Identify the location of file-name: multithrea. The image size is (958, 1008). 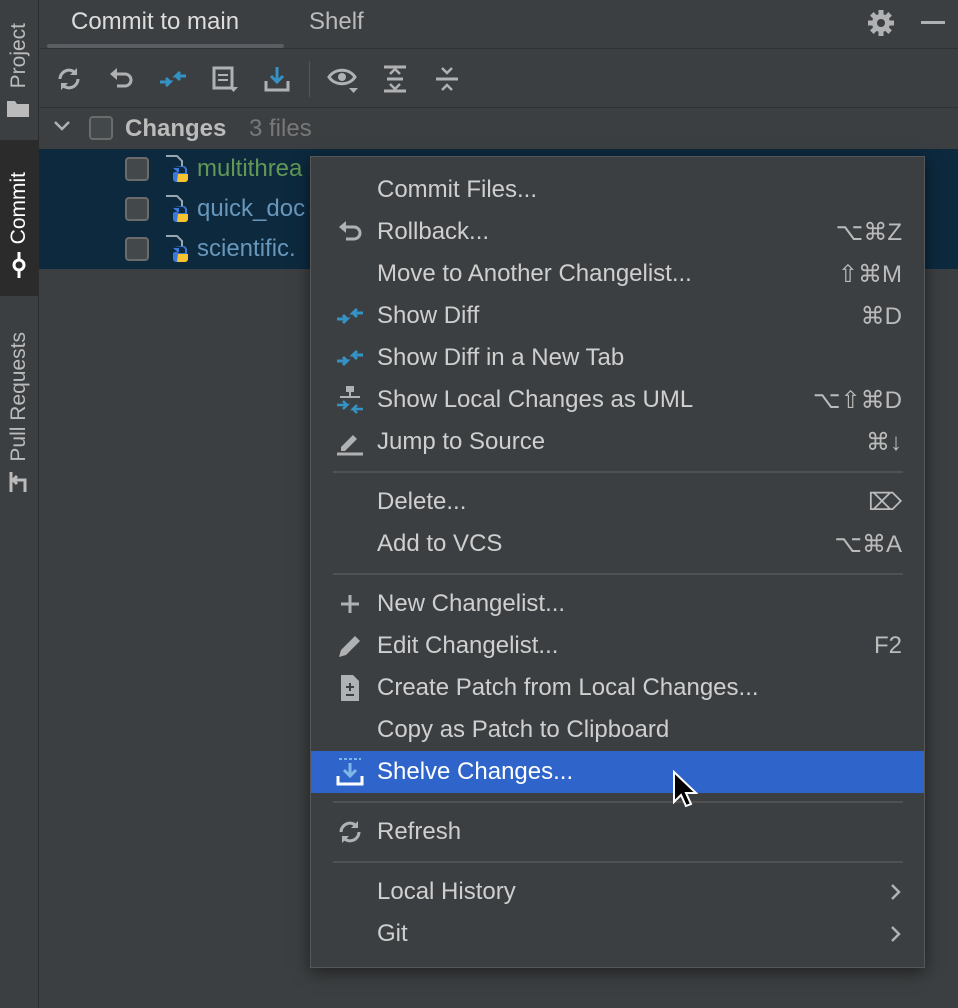
(249, 169).